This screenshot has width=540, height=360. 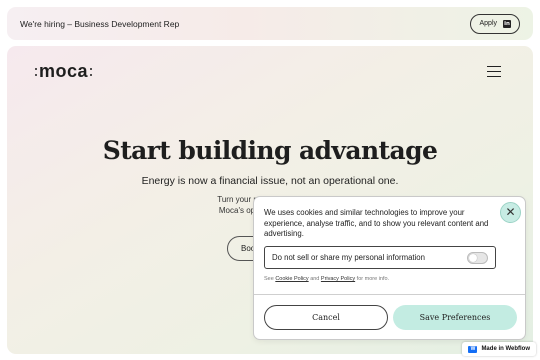 I want to click on close-icon: ✕, so click(x=510, y=212).